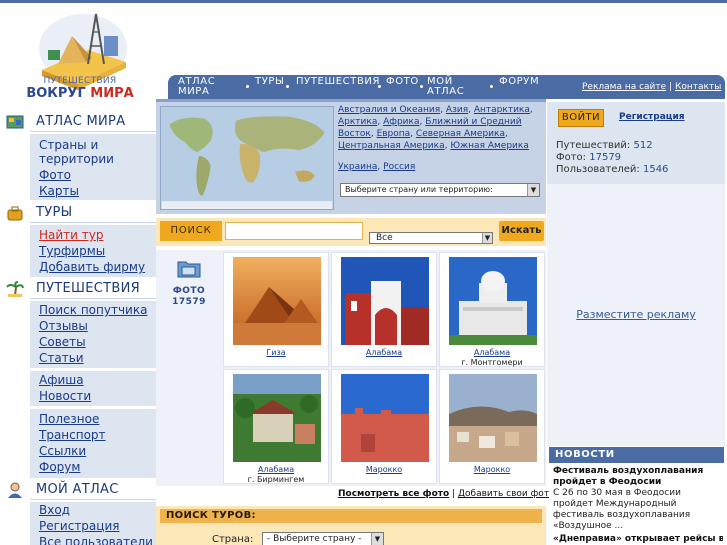 This screenshot has height=545, width=727. What do you see at coordinates (521, 231) in the screenshot?
I see `search-button: Искать` at bounding box center [521, 231].